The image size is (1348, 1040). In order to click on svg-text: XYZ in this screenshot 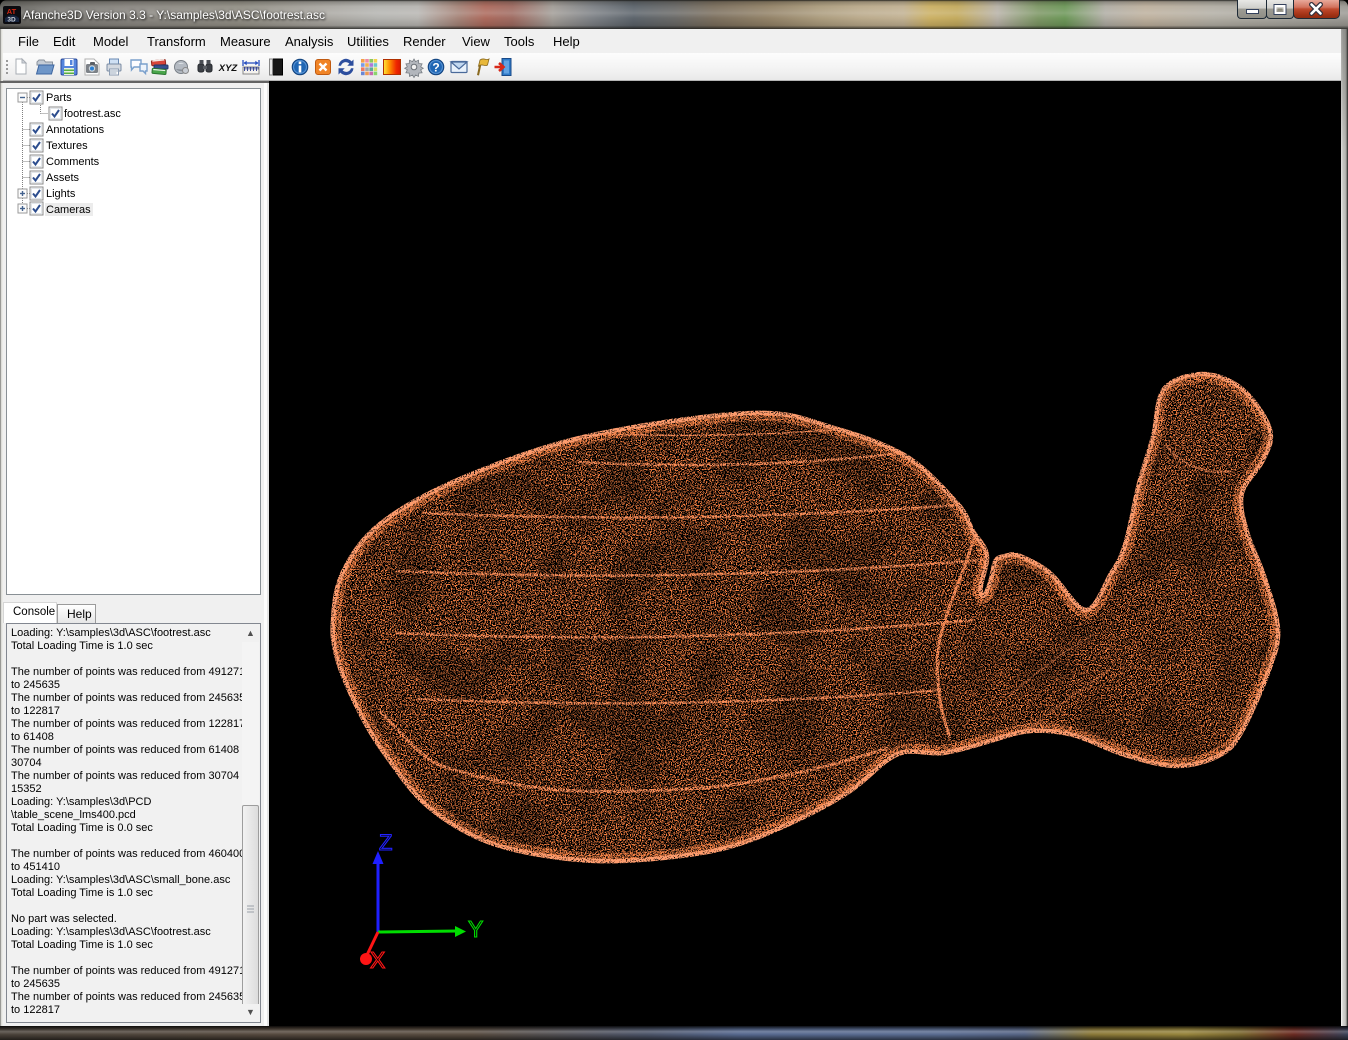, I will do `click(228, 68)`.